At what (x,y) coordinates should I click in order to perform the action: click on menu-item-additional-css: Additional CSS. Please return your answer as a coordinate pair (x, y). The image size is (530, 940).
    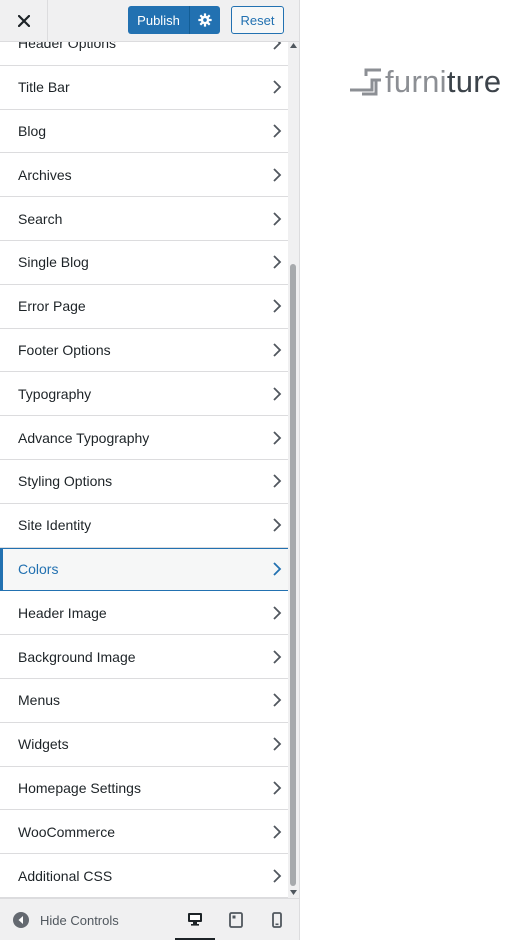
    Looking at the image, I should click on (144, 876).